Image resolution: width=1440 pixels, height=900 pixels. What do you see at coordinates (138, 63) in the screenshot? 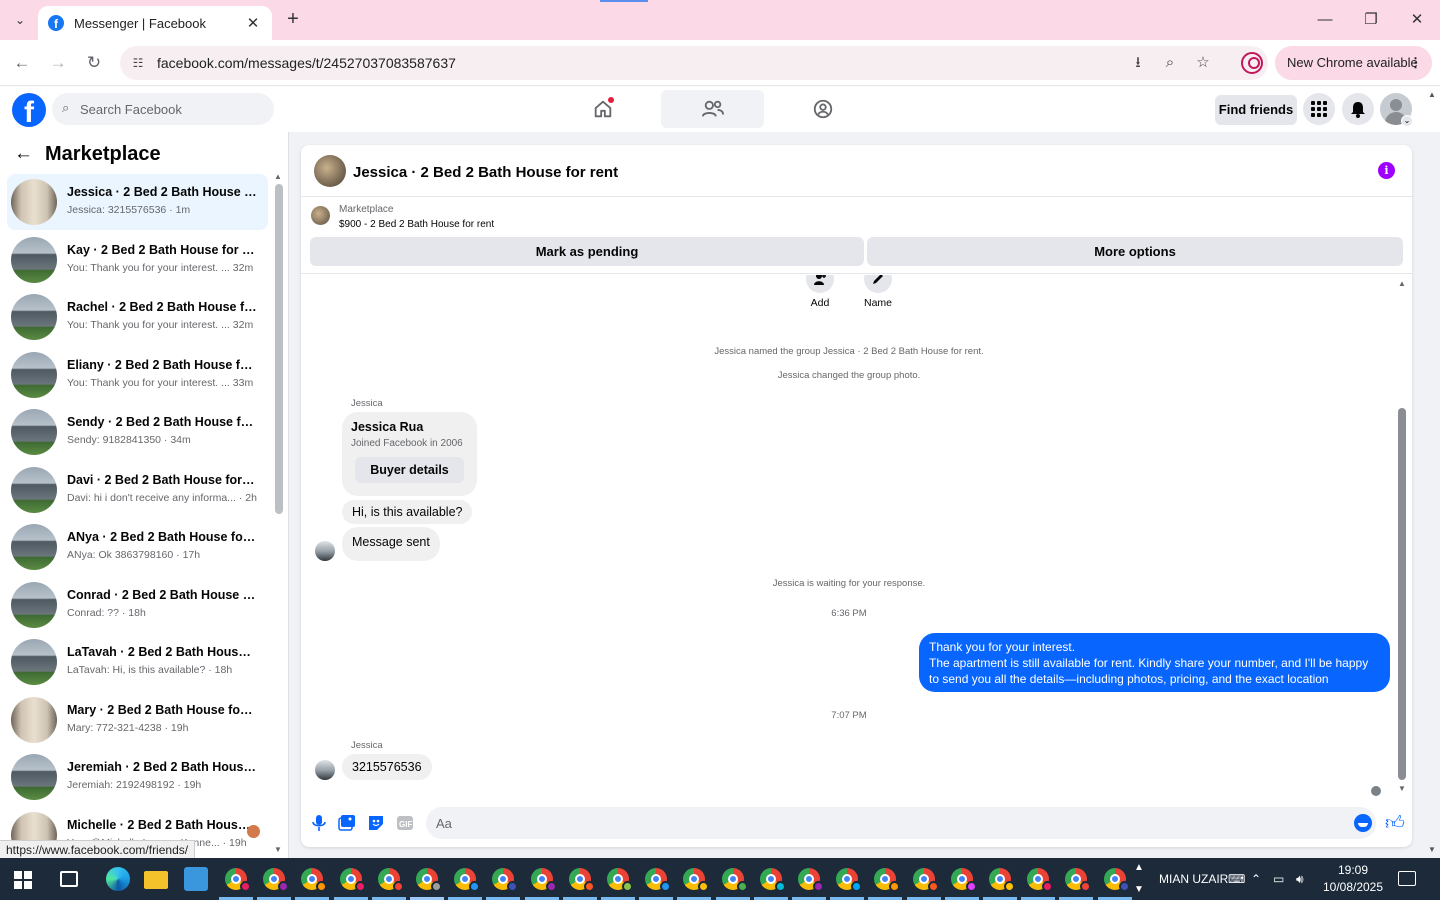
I see `site-info-icon: ☷` at bounding box center [138, 63].